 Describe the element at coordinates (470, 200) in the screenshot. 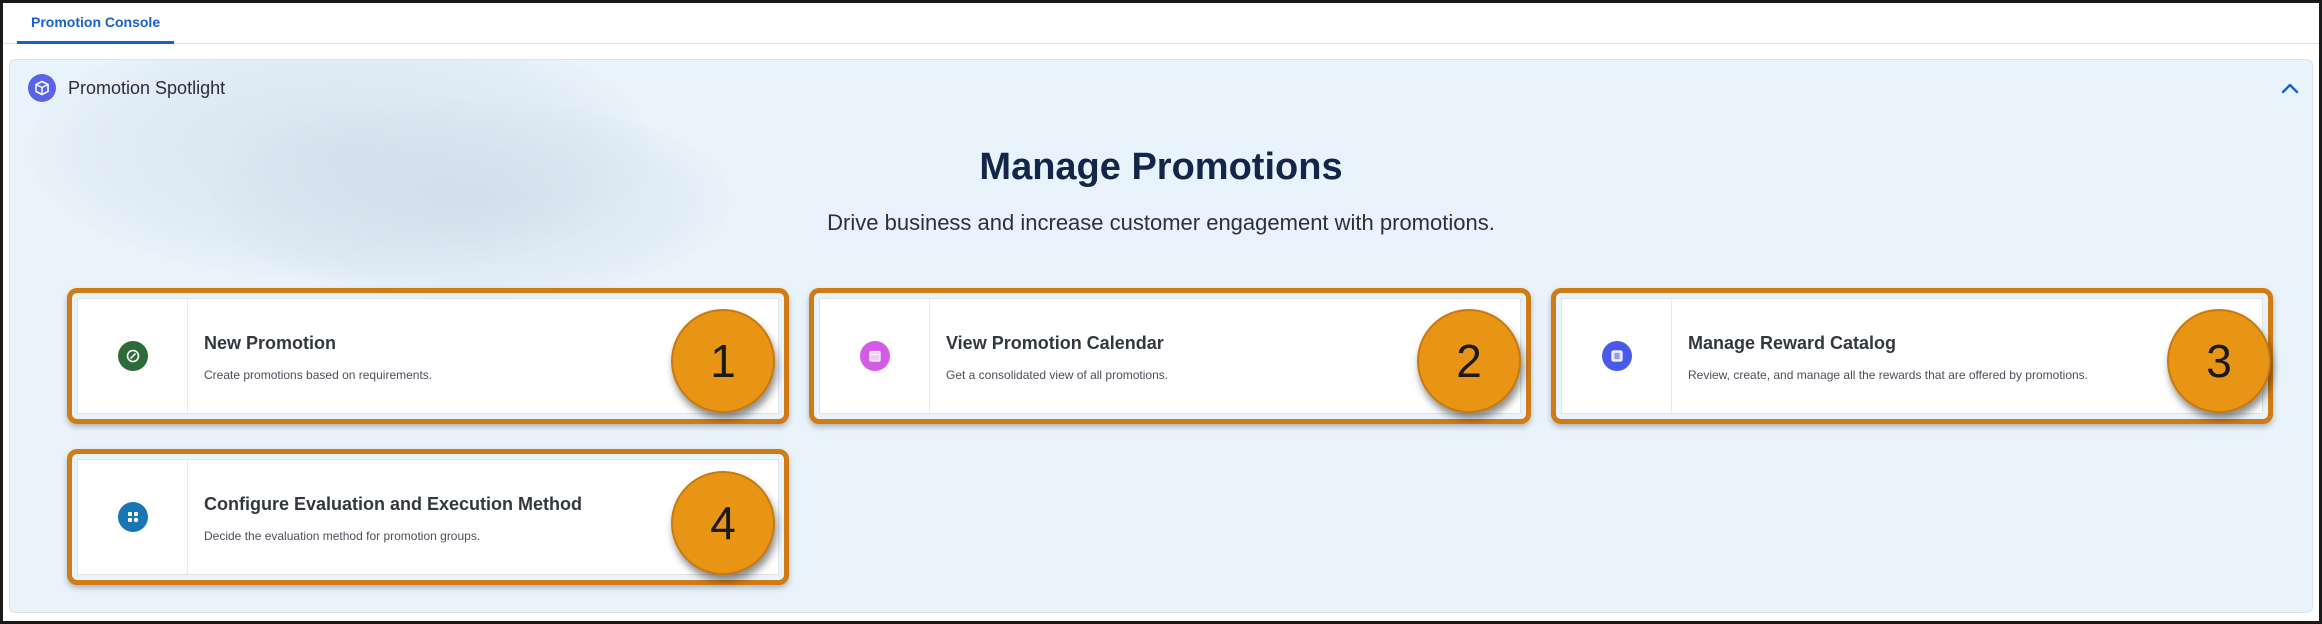

I see `cloud-decoration` at that location.